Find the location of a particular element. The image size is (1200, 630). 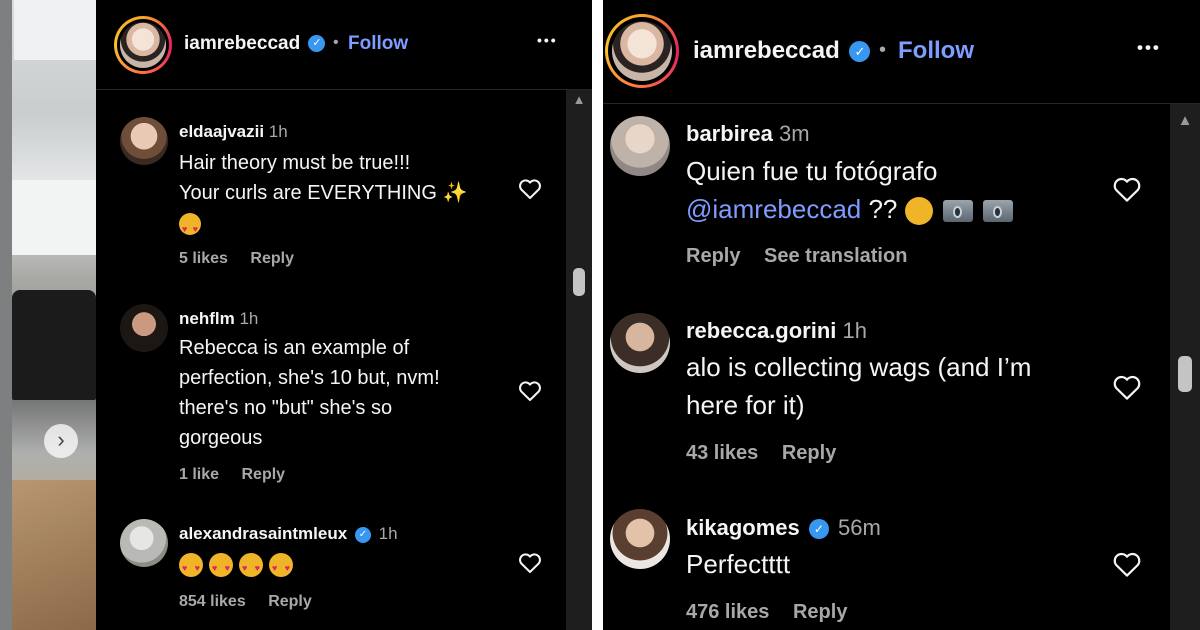

likes-count: 476 likes is located at coordinates (727, 612).